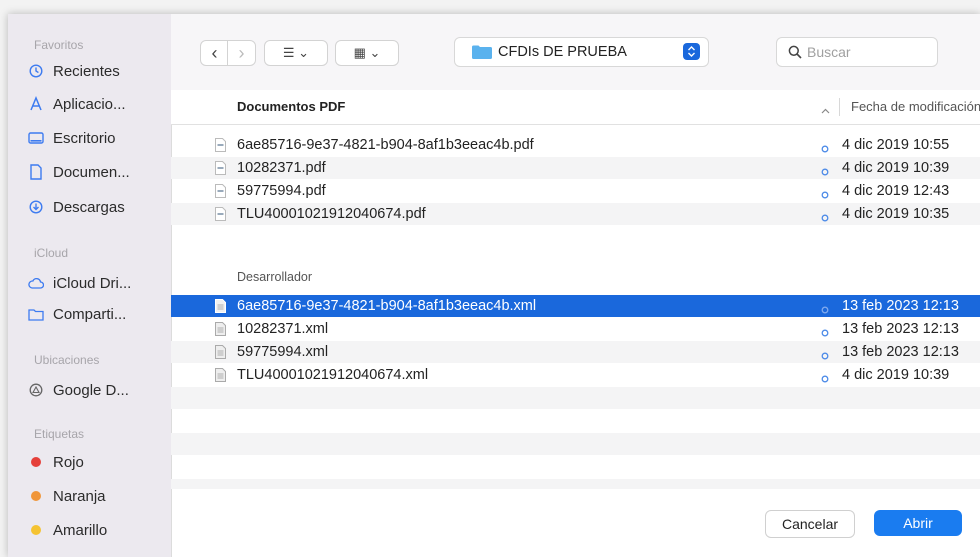  Describe the element at coordinates (36, 314) in the screenshot. I see `shared-folder-icon` at that location.